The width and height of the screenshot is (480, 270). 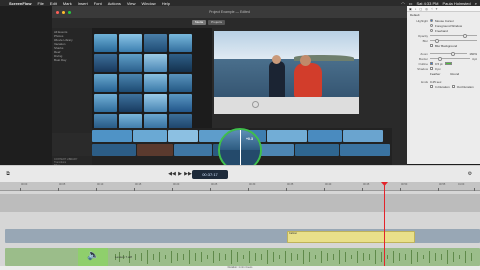 What do you see at coordinates (240, 173) in the screenshot?
I see `transport-bar: ⧉ ◀◀ ▶ ▶▶ 00:37:17 ⚙` at bounding box center [240, 173].